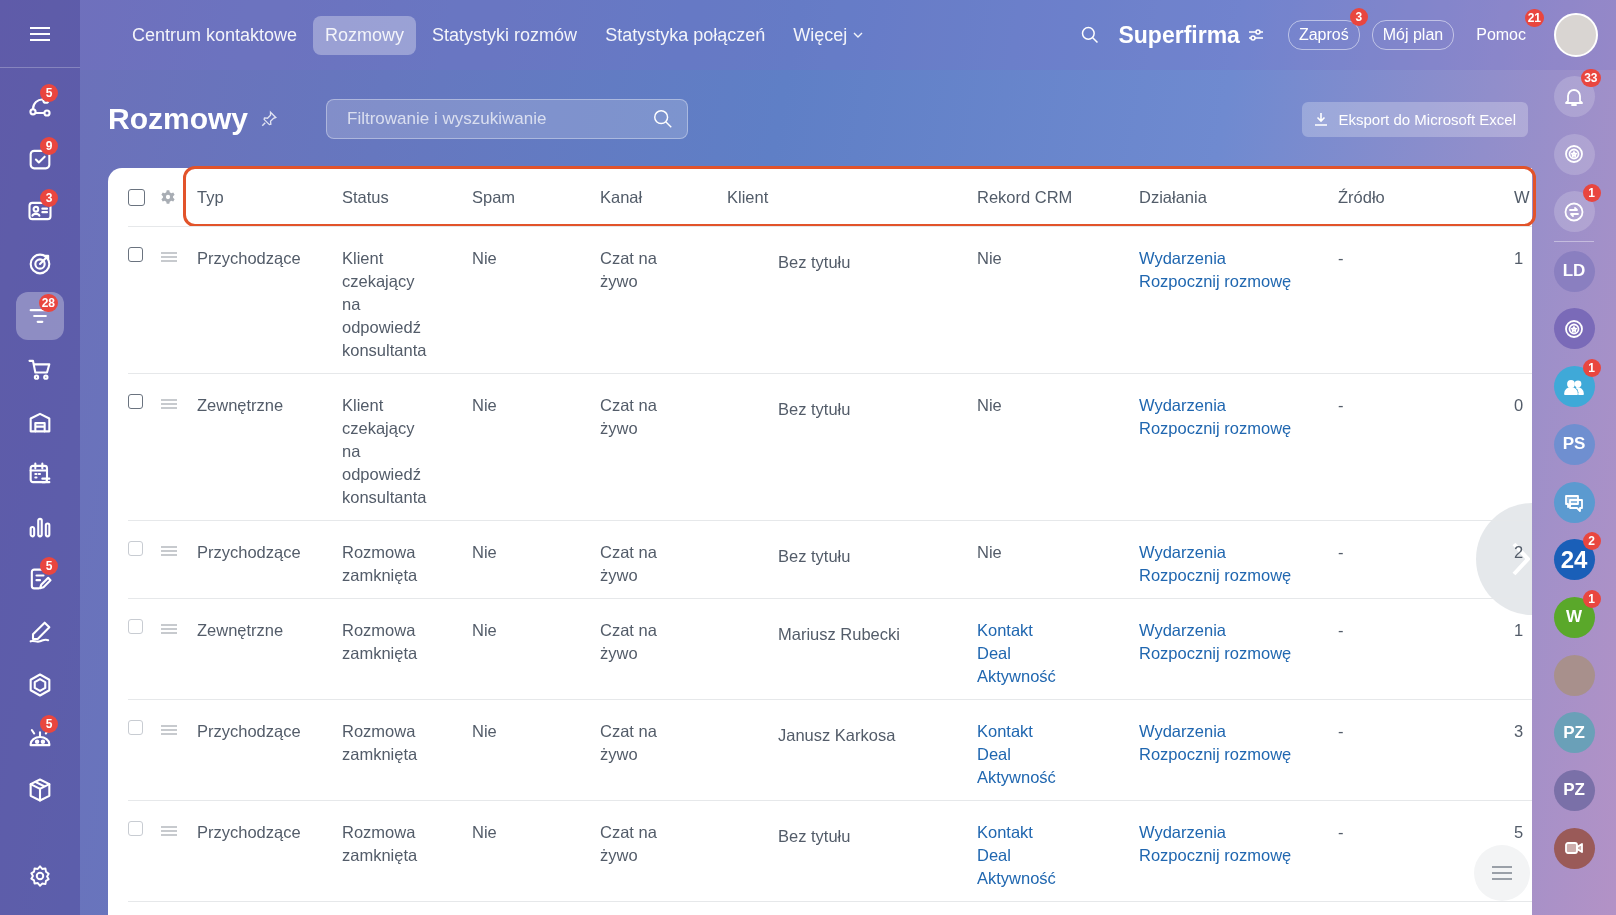  What do you see at coordinates (837, 735) in the screenshot?
I see `client-name: Janusz Karkosa` at bounding box center [837, 735].